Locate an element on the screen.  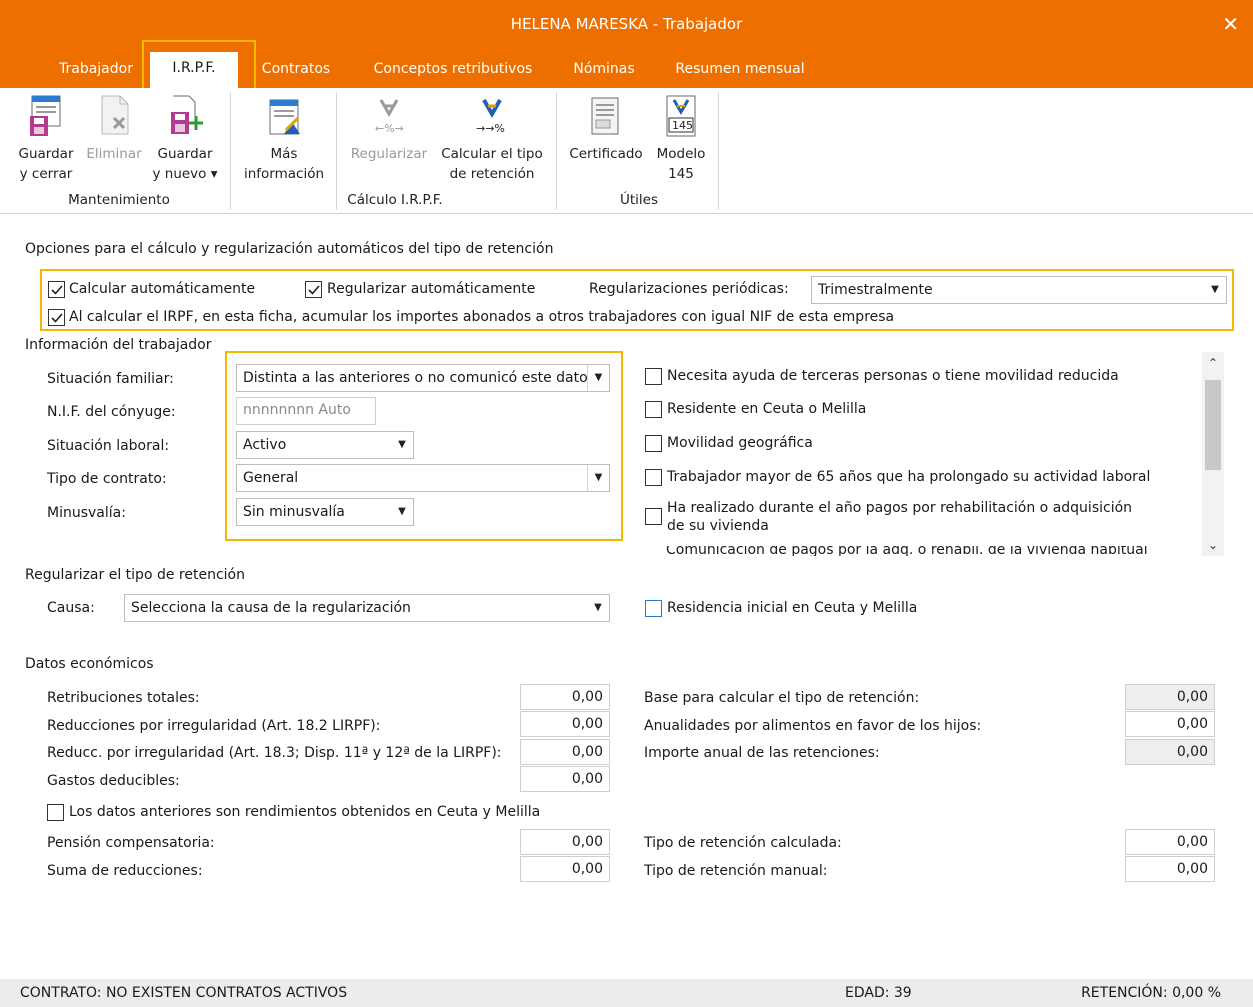
regularize-button: ←%→ Regularizar is located at coordinates (389, 129).